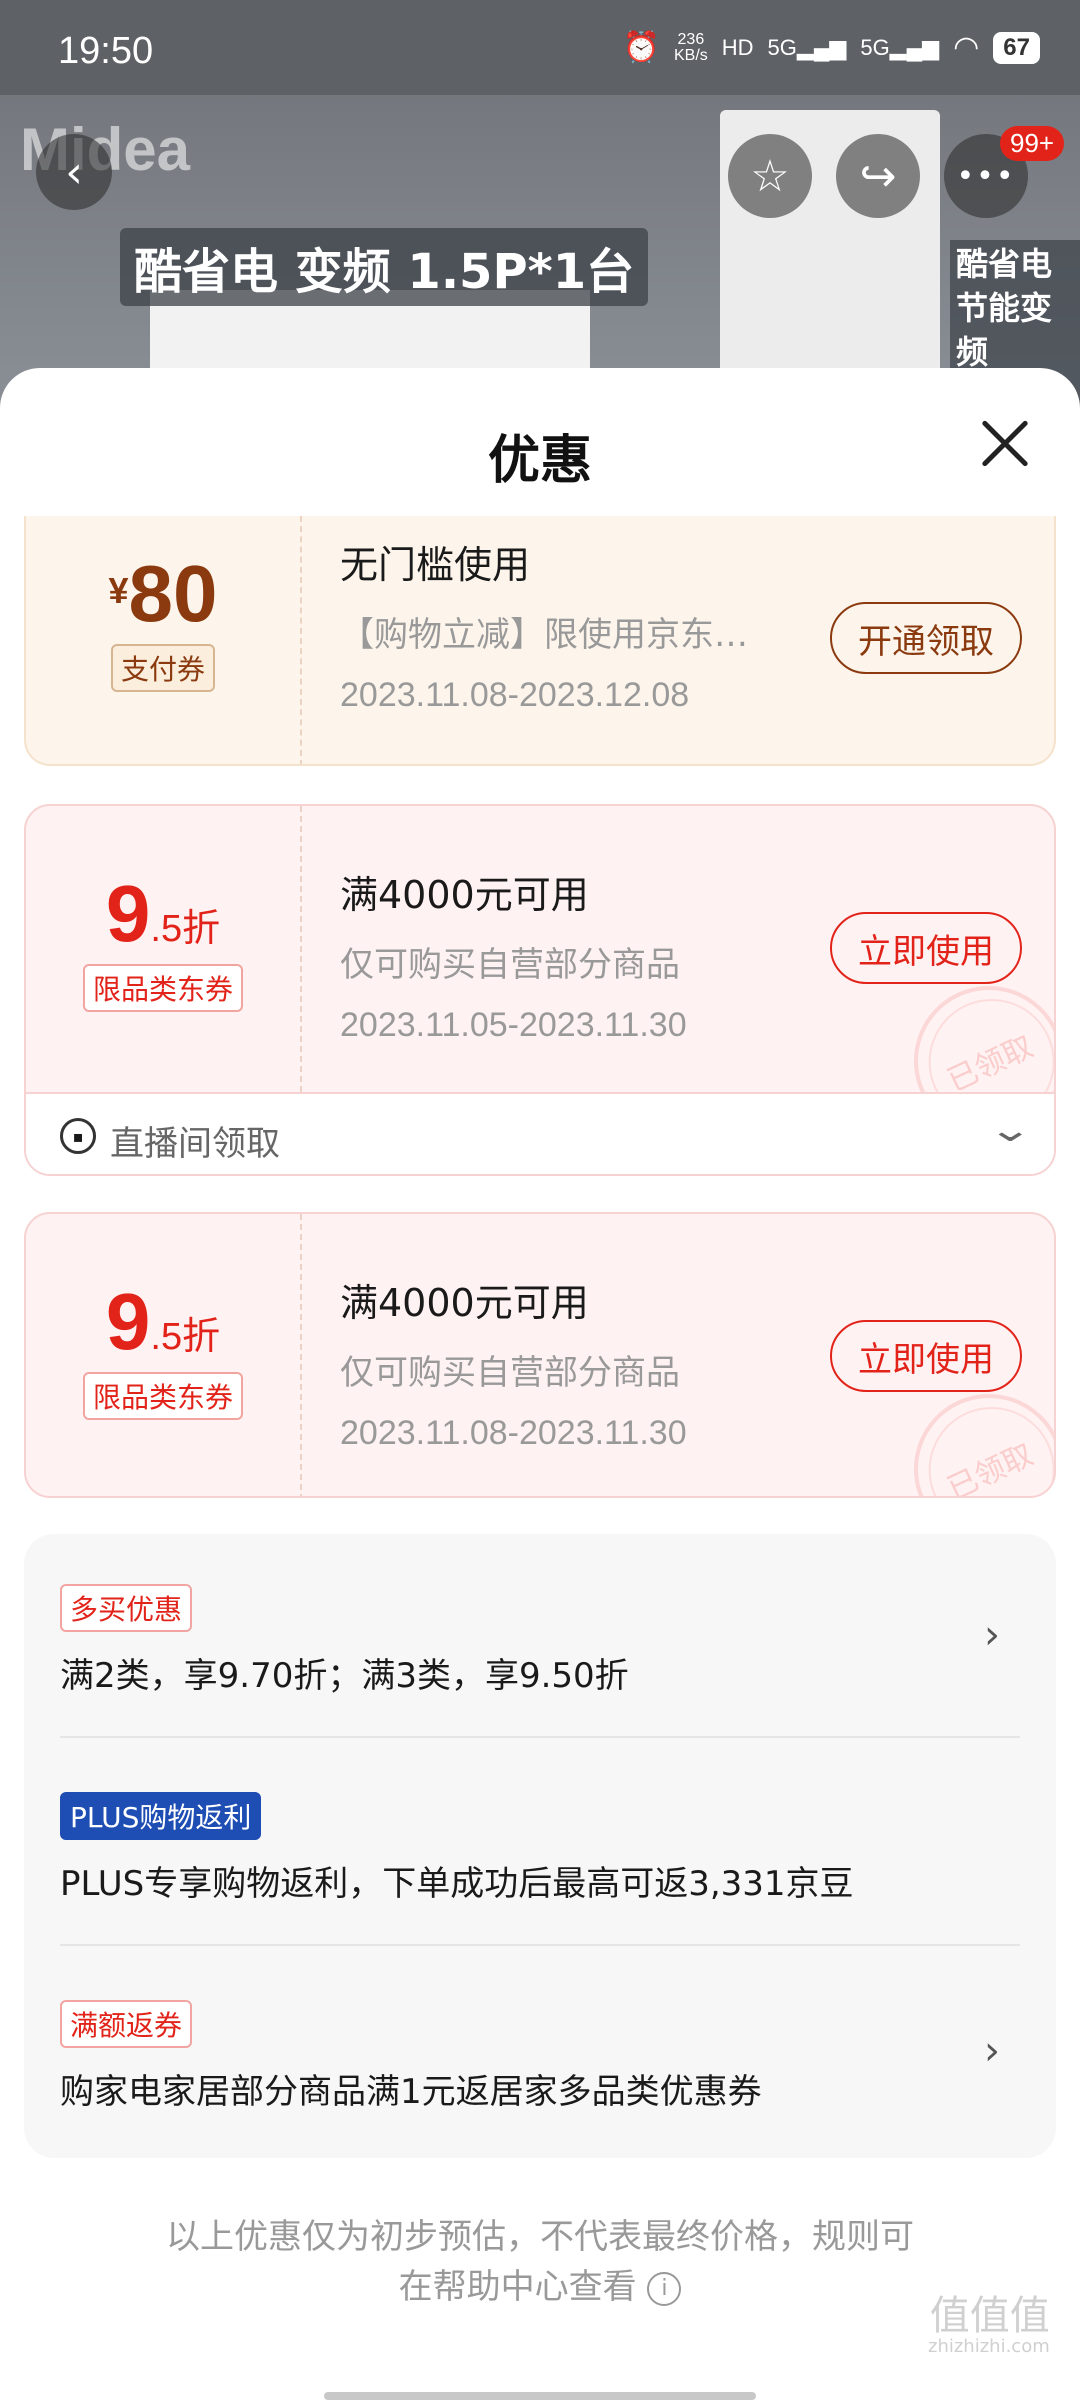 Image resolution: width=1080 pixels, height=2400 pixels. I want to click on watermark-text: 值值值, so click(989, 2316).